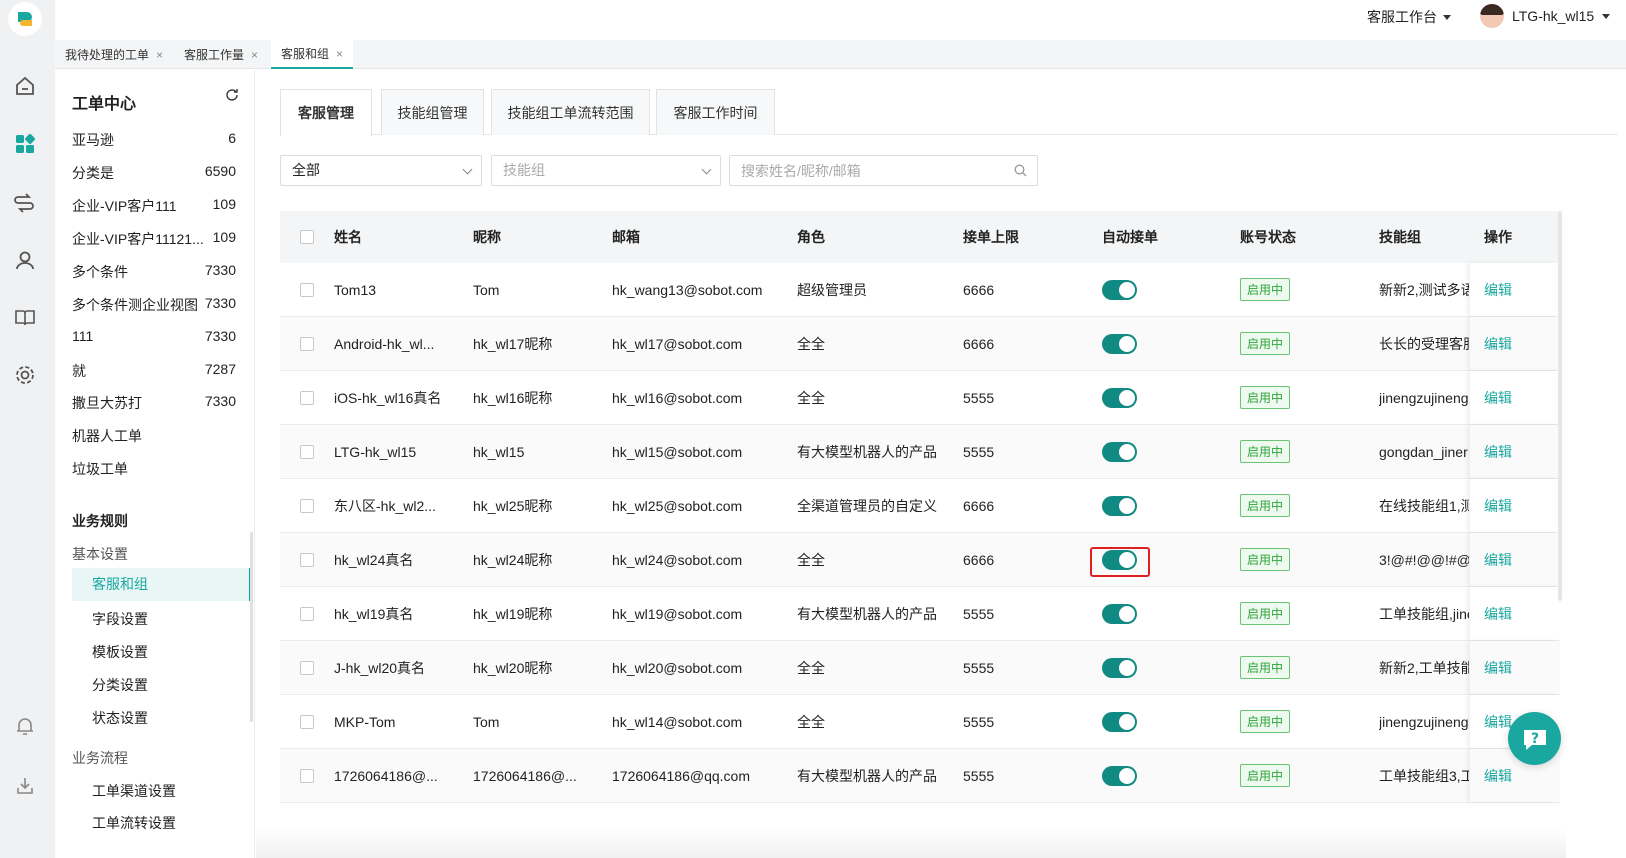  I want to click on header-role: 角色, so click(811, 237).